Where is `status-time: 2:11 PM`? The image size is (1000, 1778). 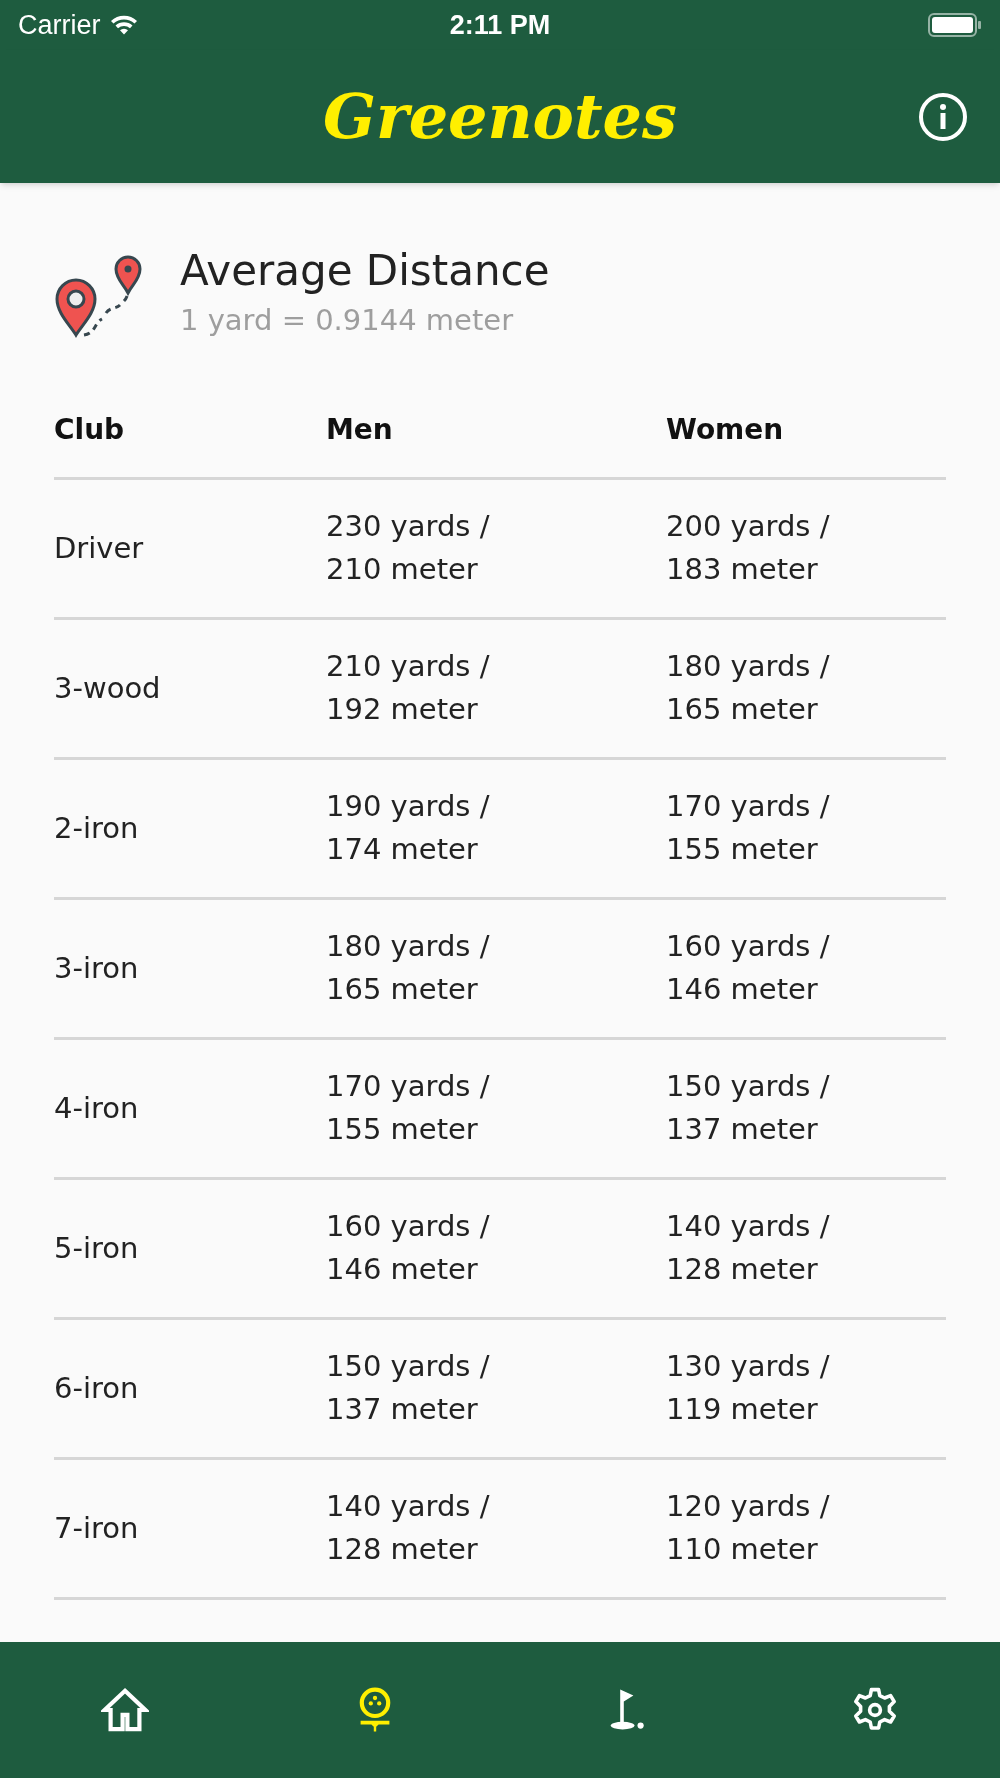
status-time: 2:11 PM is located at coordinates (500, 25).